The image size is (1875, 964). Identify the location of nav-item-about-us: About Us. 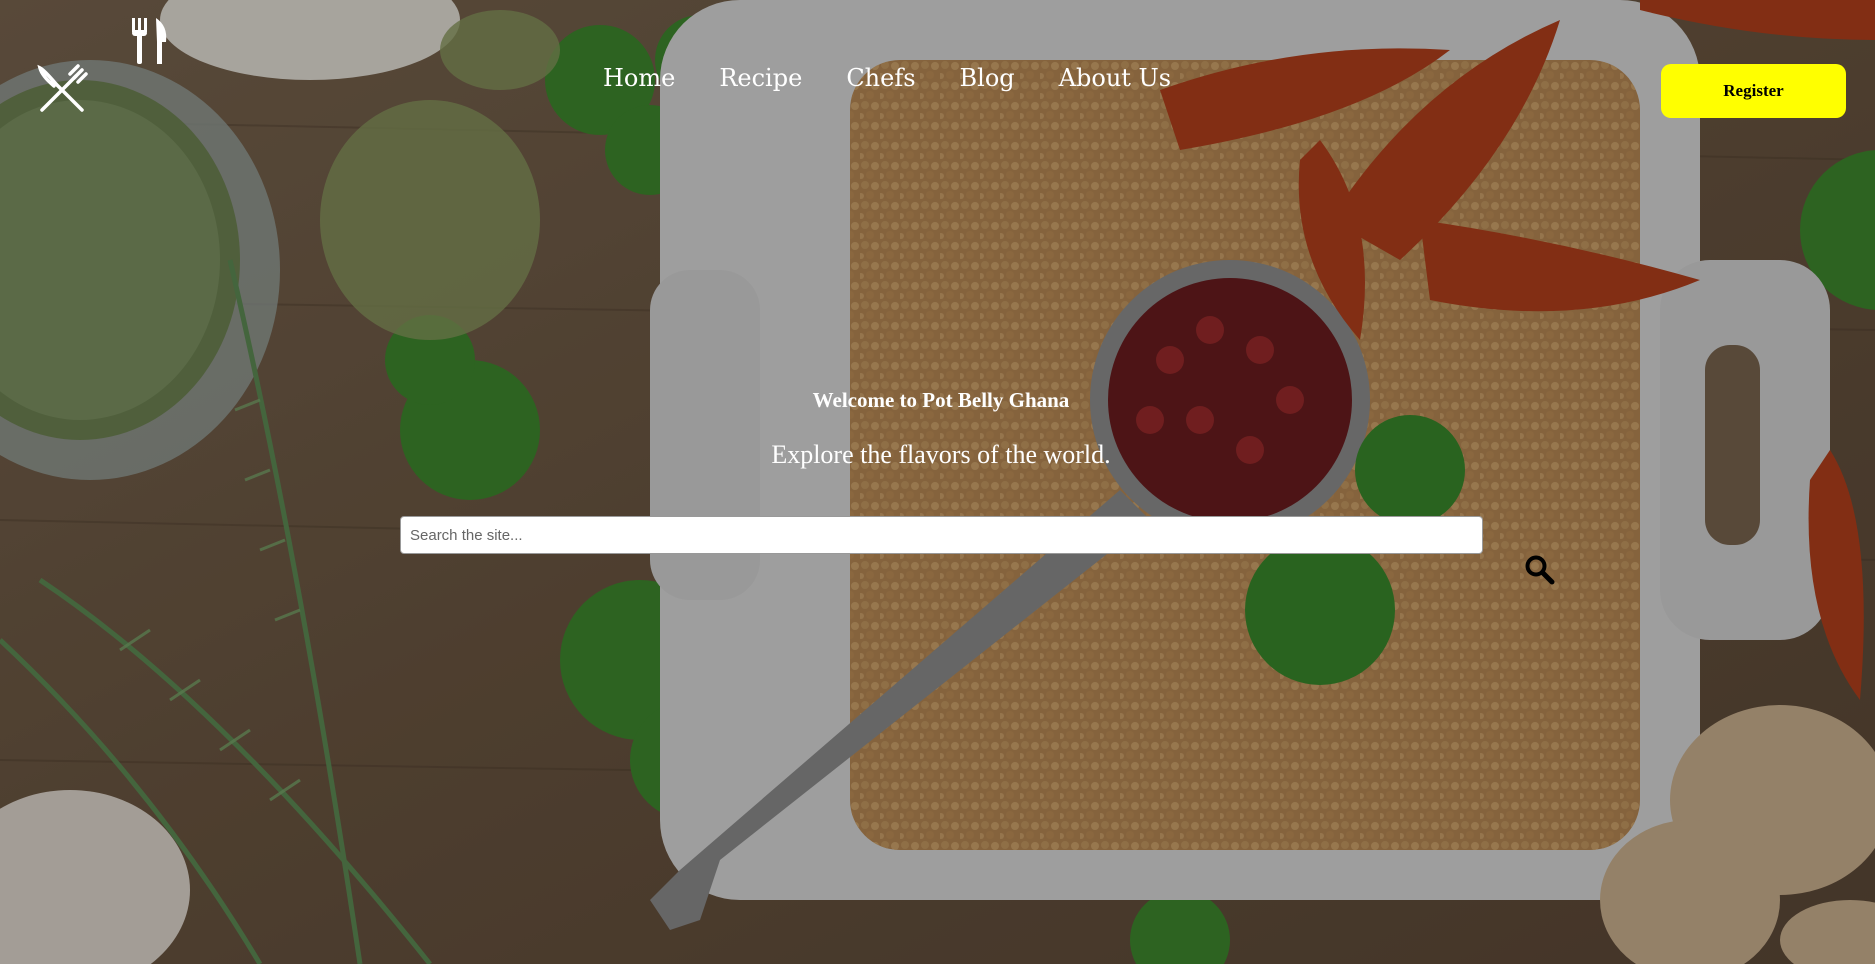
(1115, 78).